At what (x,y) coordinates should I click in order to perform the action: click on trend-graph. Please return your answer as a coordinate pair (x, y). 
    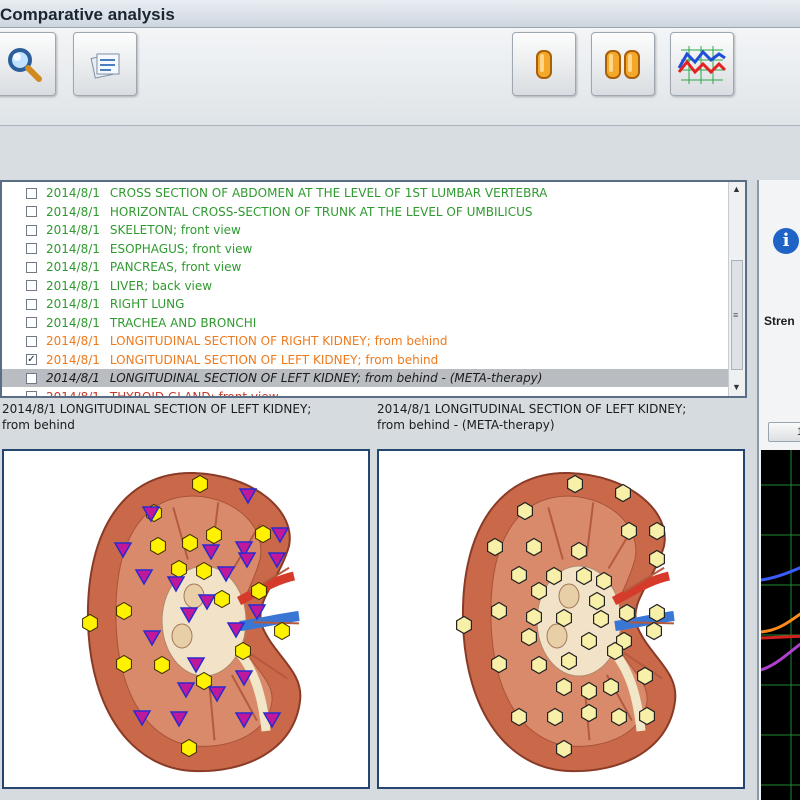
    Looking at the image, I should click on (780, 625).